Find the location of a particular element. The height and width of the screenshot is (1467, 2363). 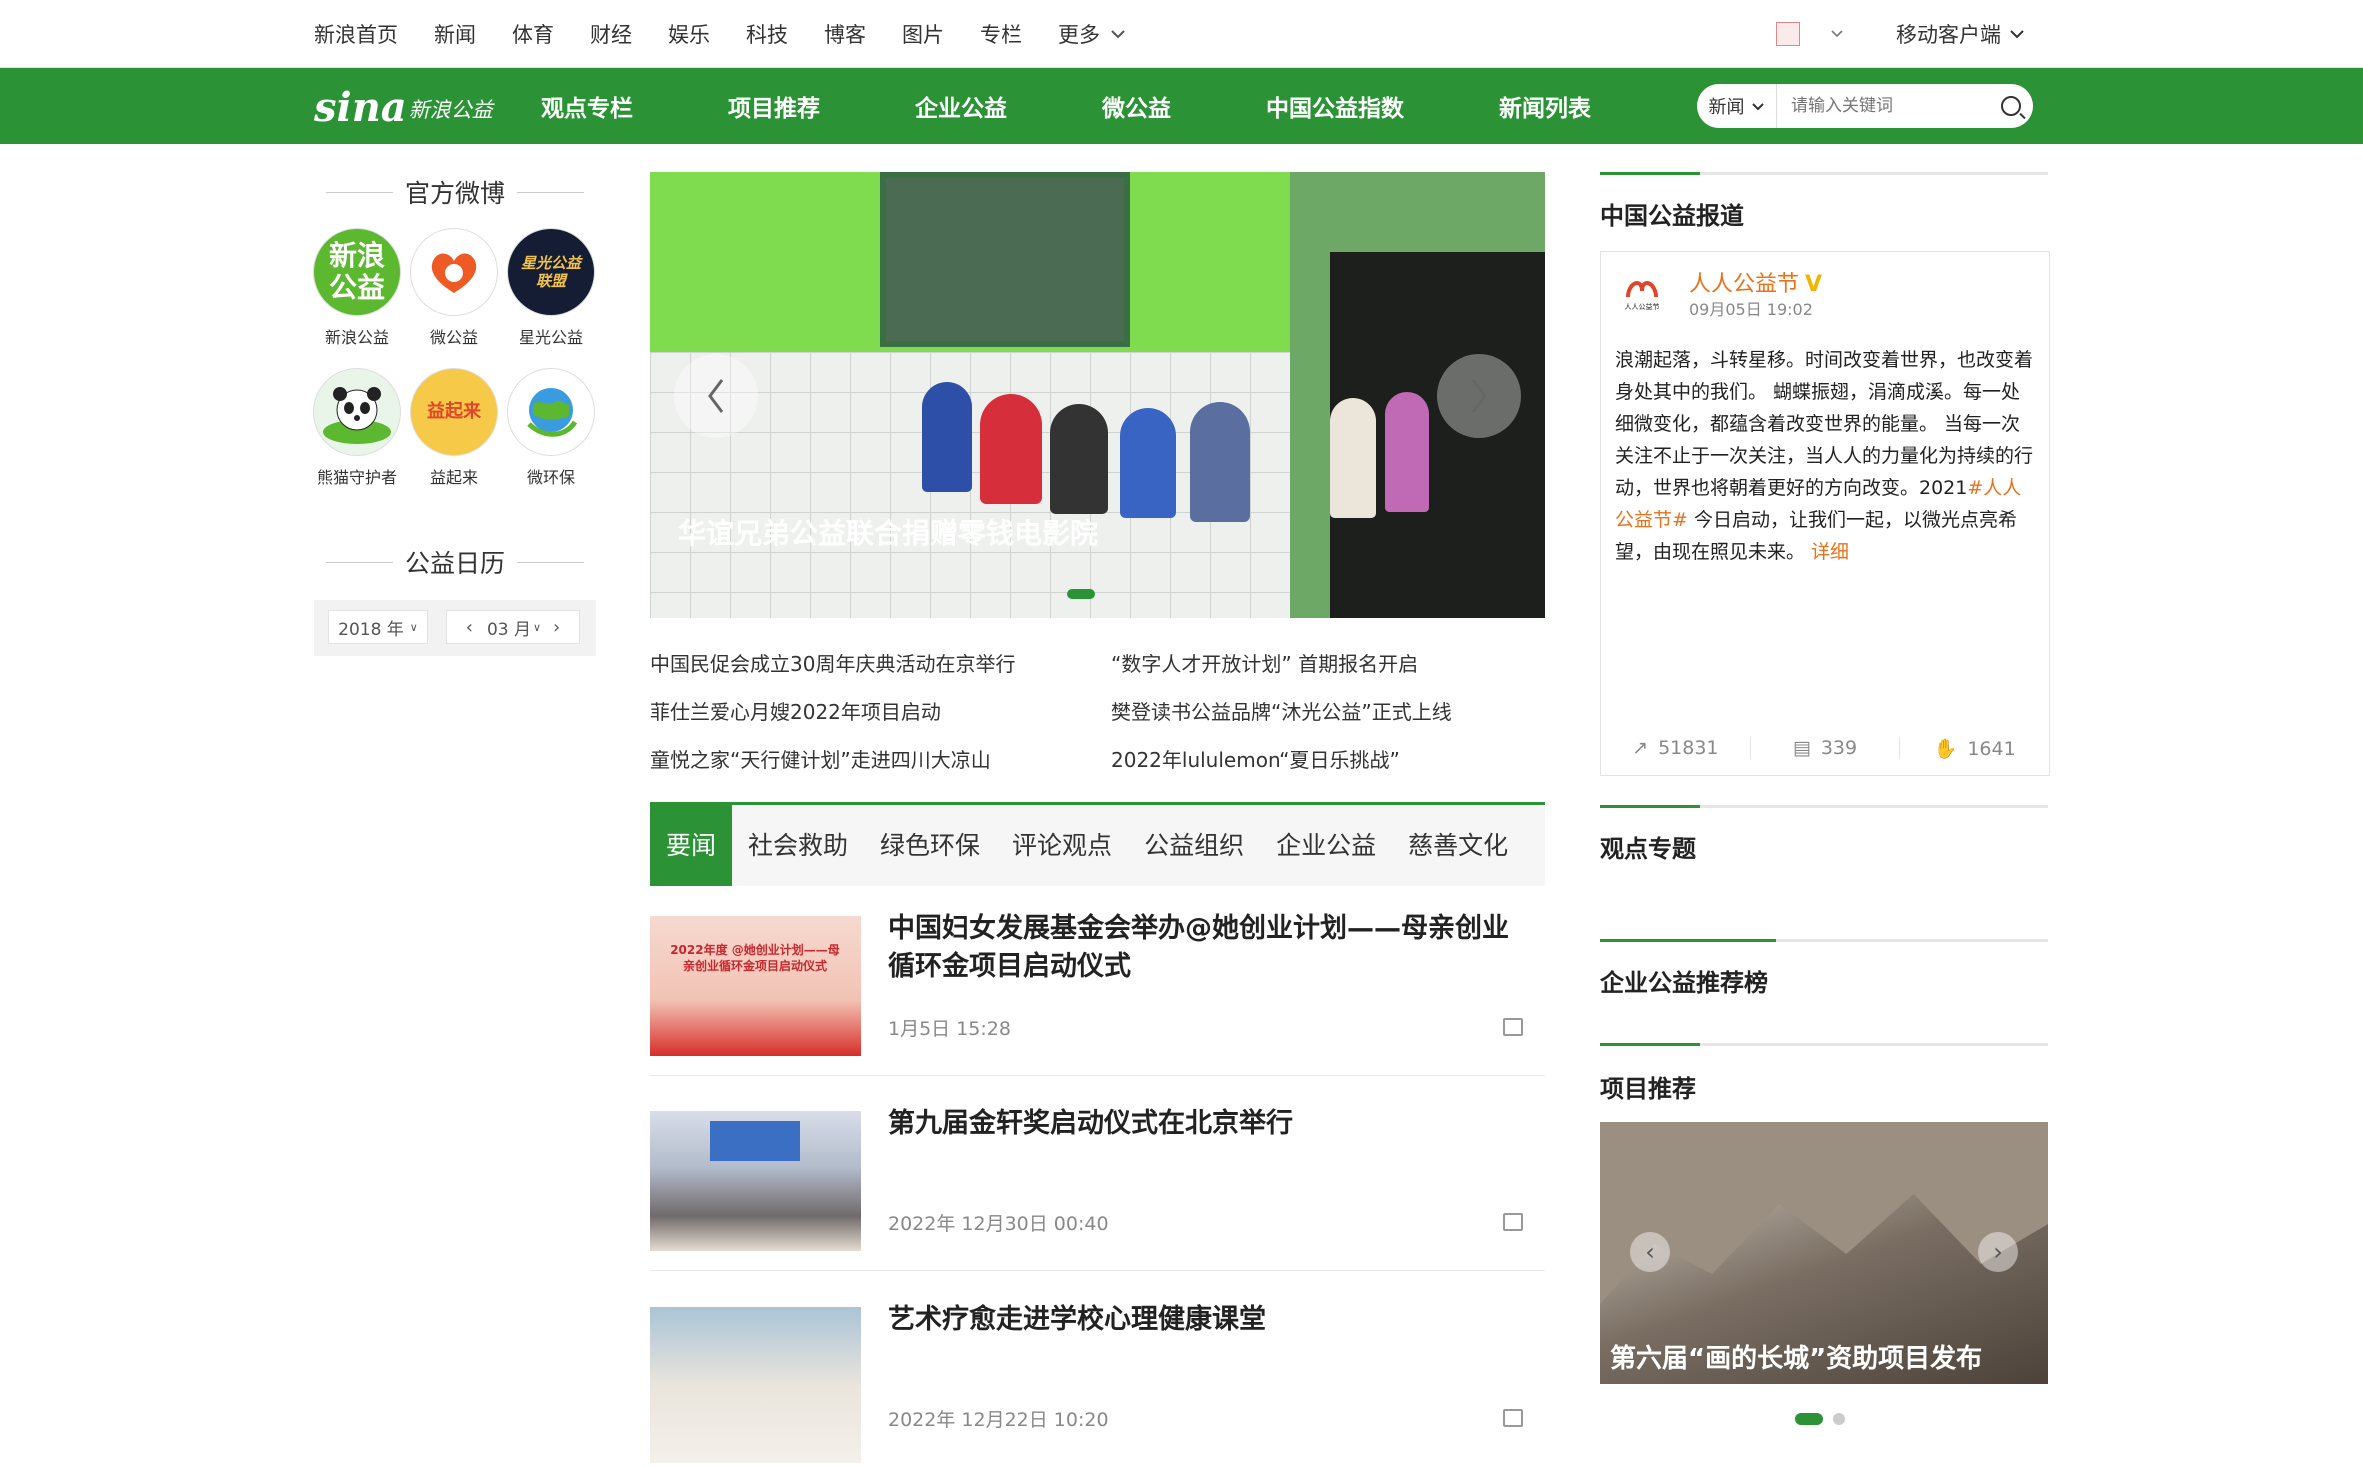

weibo-actions: ↗ 51831 ▤ 339 ✋ 1641 is located at coordinates (1825, 748).